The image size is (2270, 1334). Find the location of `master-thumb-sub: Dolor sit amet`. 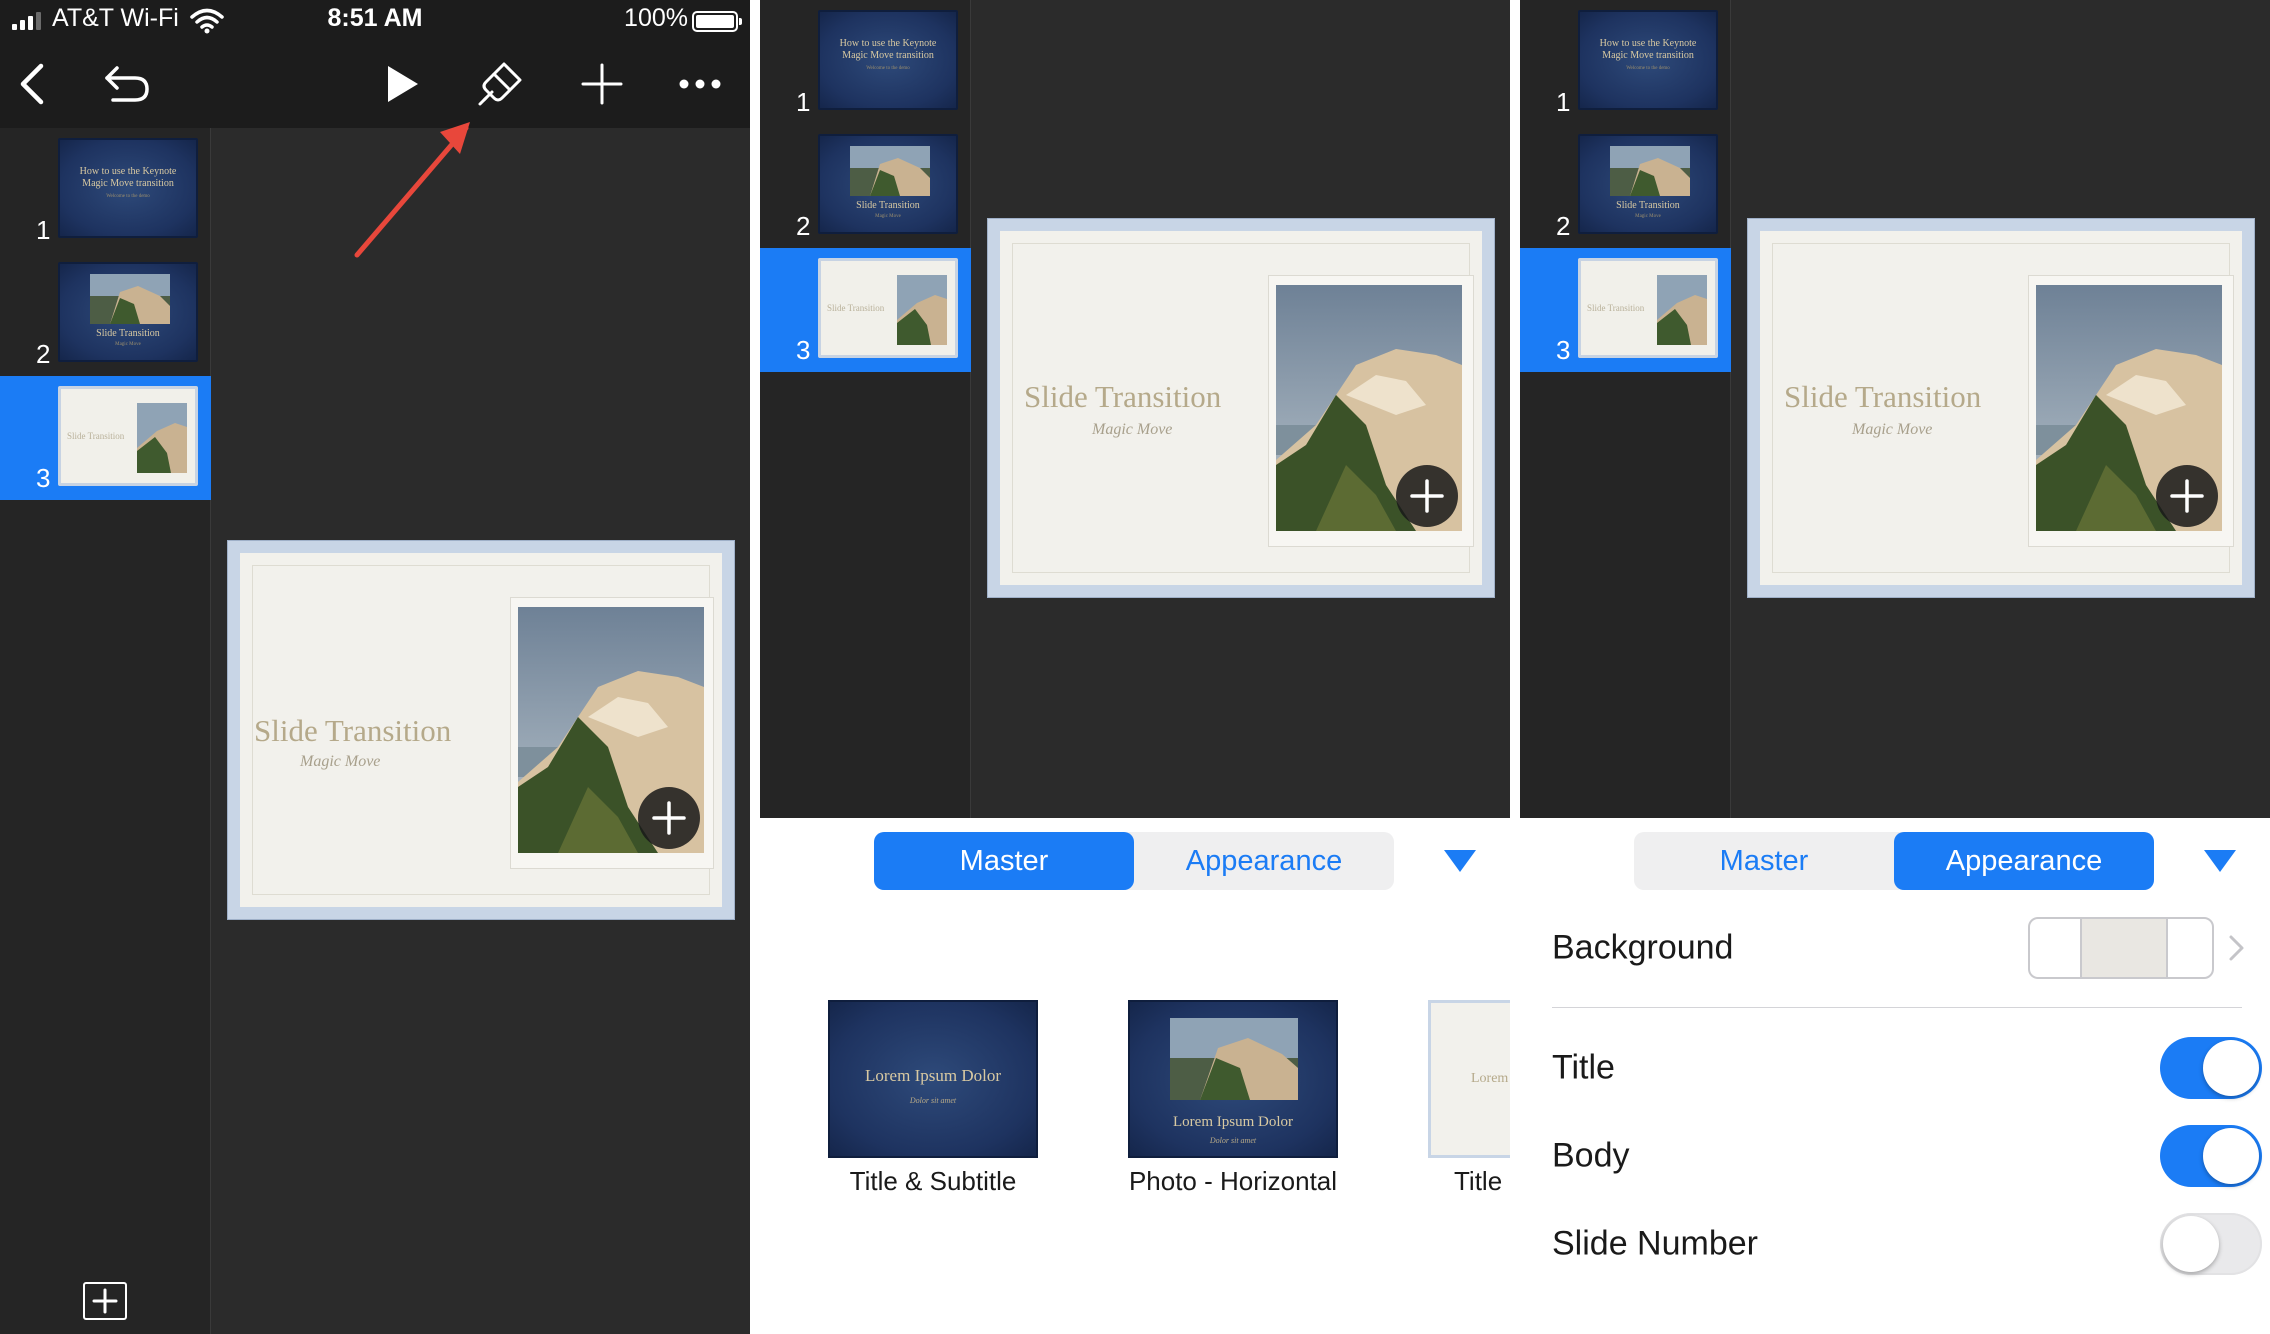

master-thumb-sub: Dolor sit amet is located at coordinates (933, 1100).